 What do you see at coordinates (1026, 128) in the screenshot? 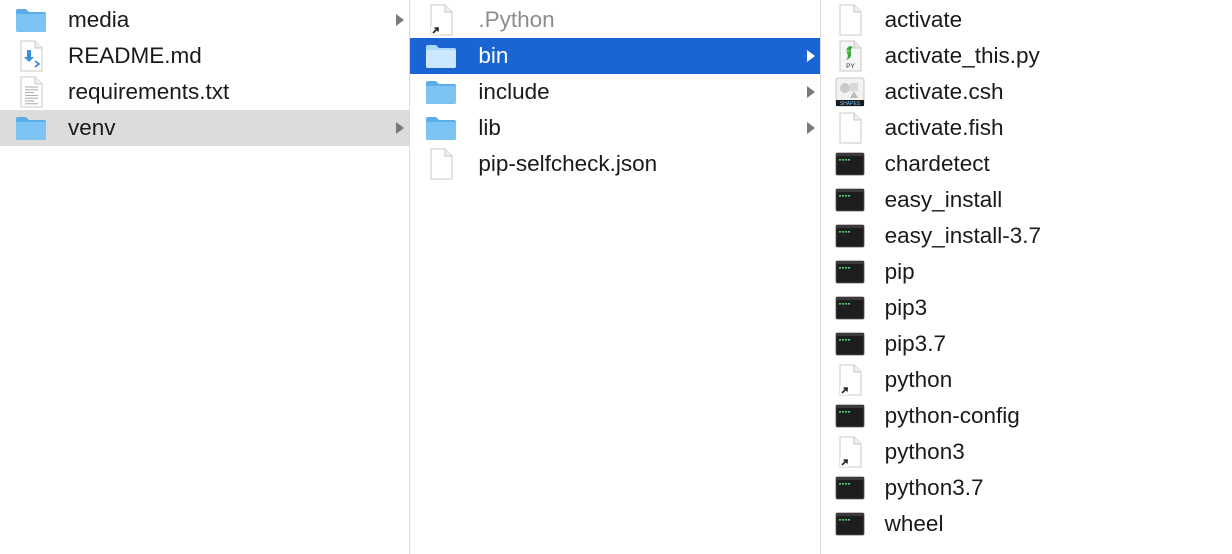
I see `file-item-activate-fish: activate.fish` at bounding box center [1026, 128].